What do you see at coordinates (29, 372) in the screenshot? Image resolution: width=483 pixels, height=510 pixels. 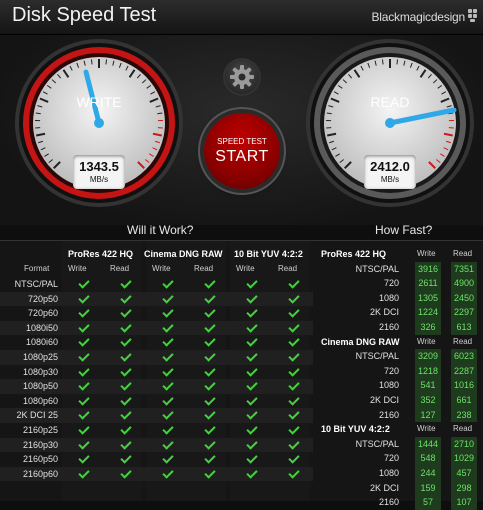 I see `format-label: 1080p30` at bounding box center [29, 372].